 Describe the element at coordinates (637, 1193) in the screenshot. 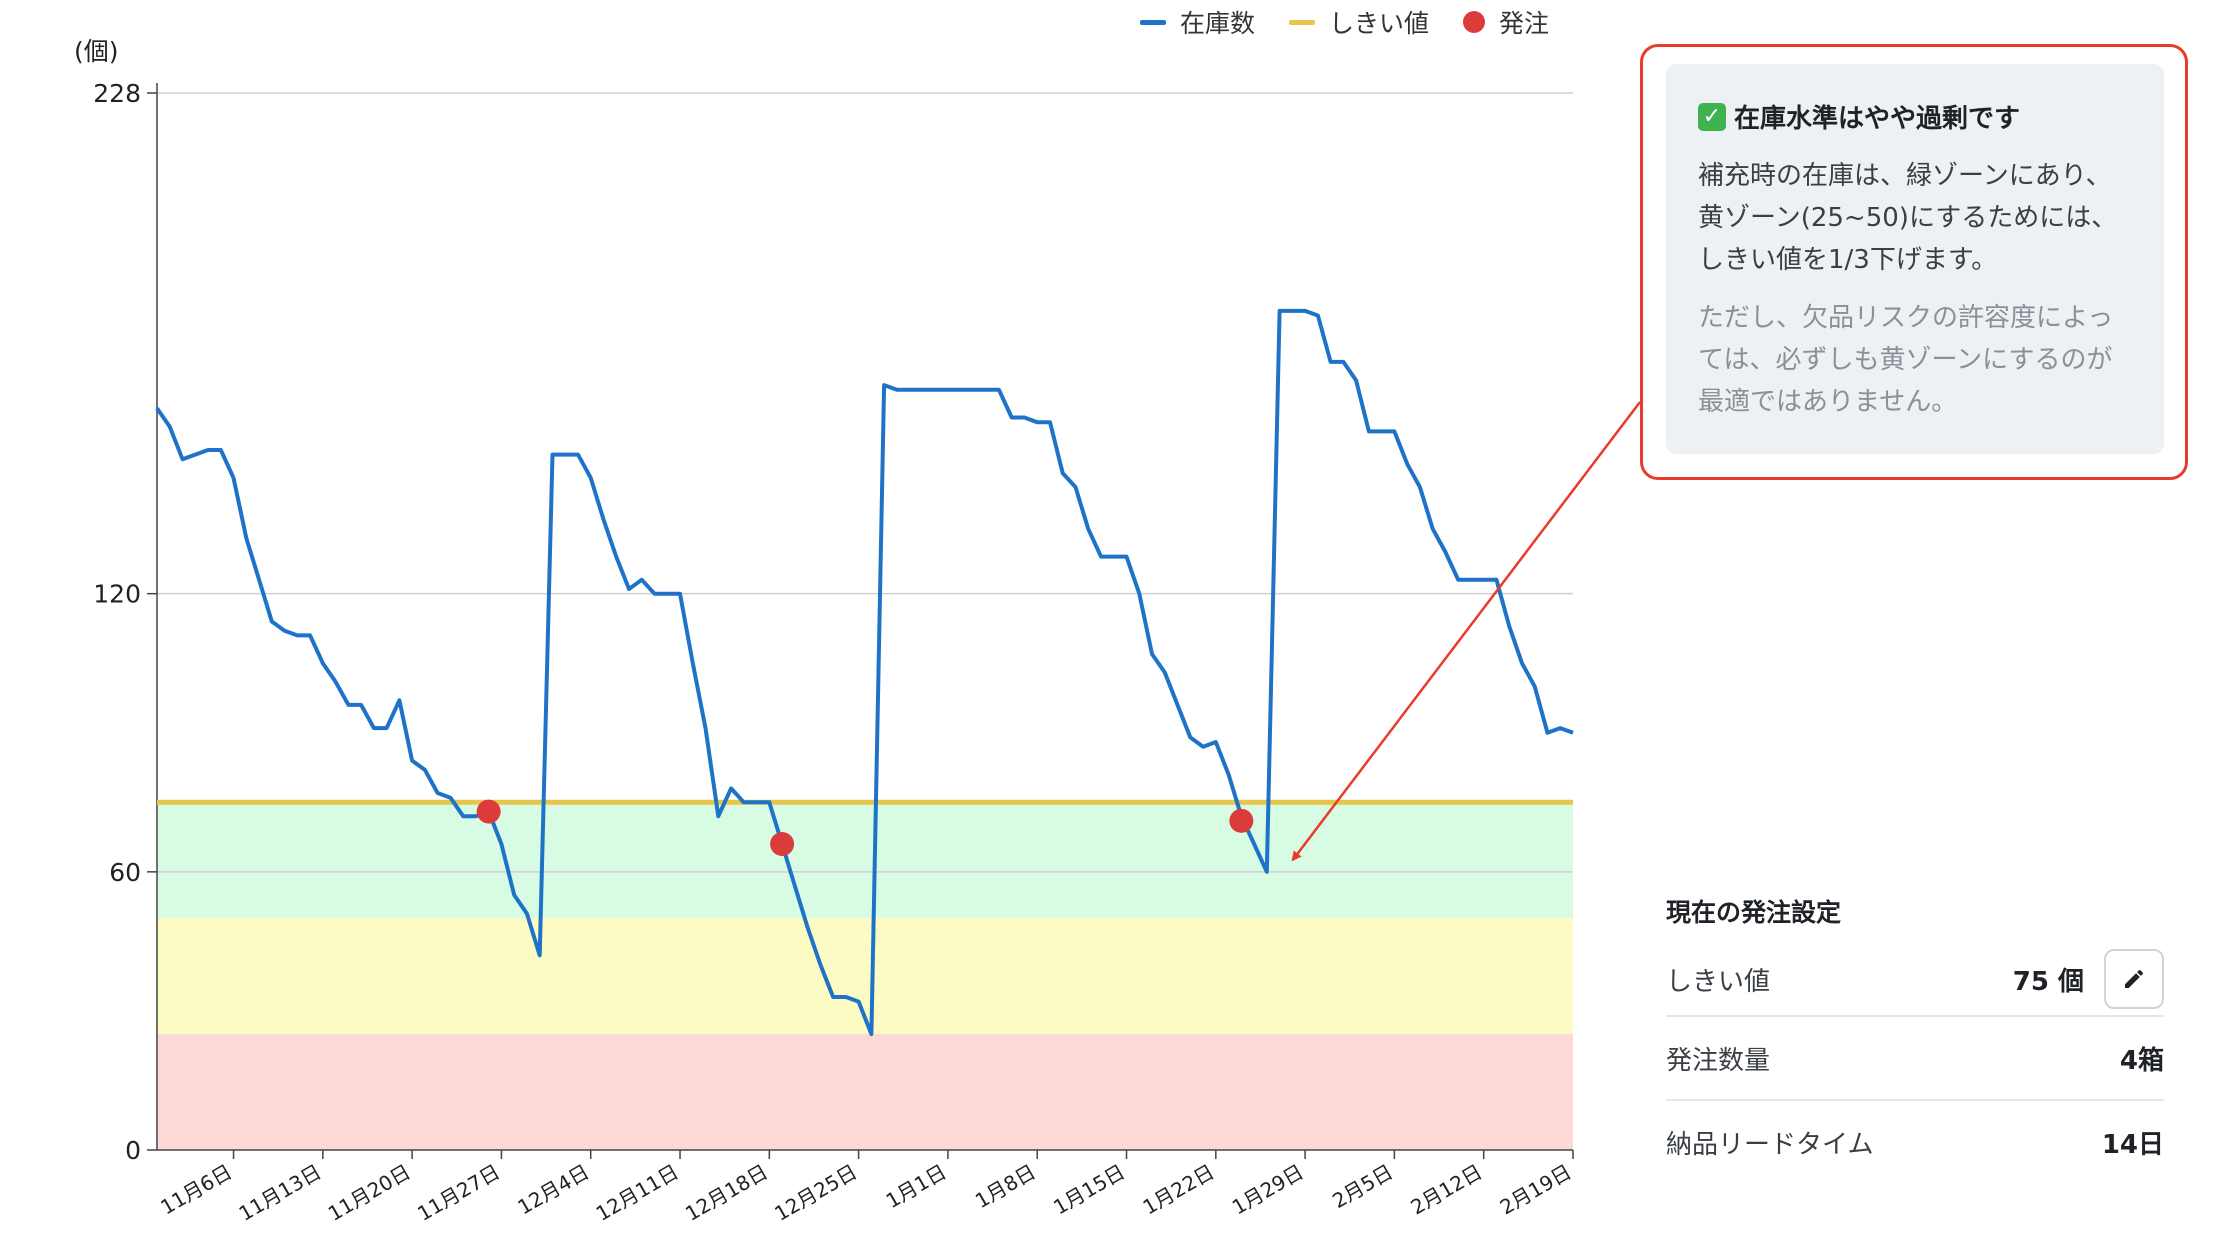

I see `x-tick-label: 12月11日` at that location.